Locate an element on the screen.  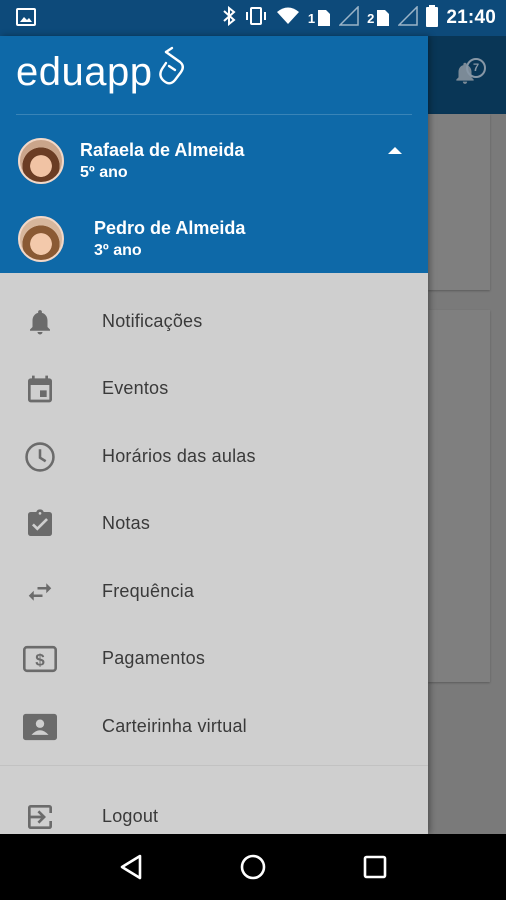
background-content is located at coordinates (467, 474).